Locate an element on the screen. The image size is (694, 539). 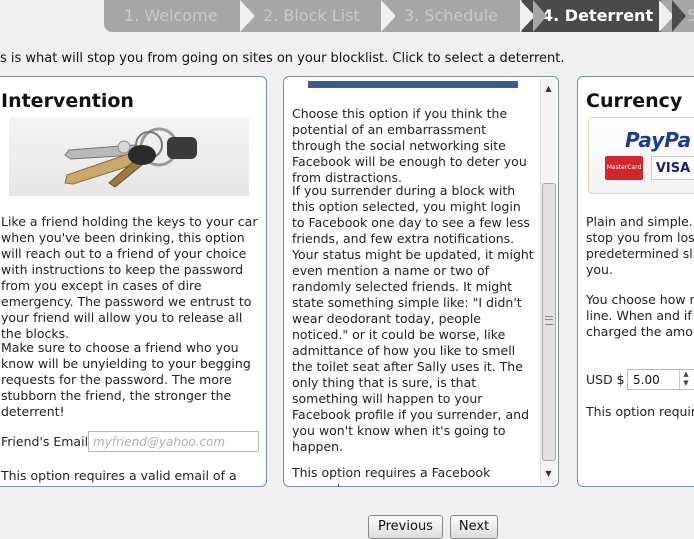
paypal-logo: PayPa MasterCard VISA is located at coordinates (641, 155).